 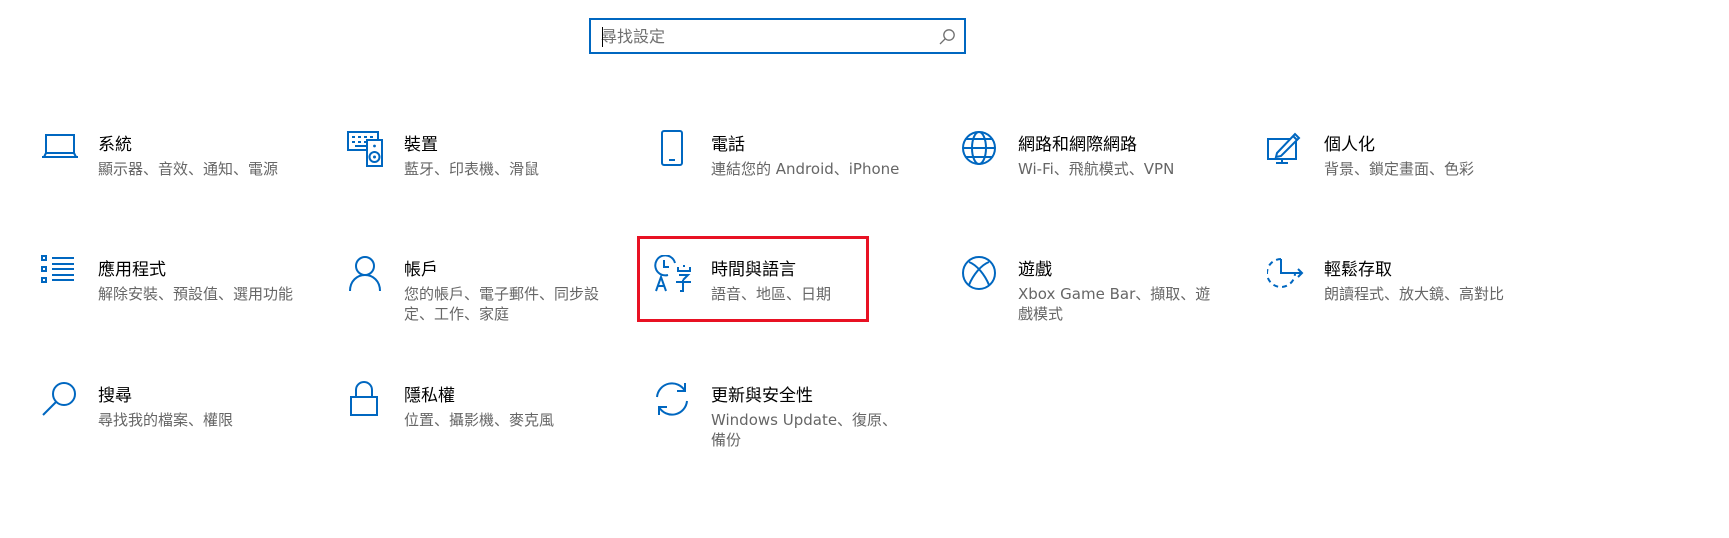 What do you see at coordinates (602, 37) in the screenshot?
I see `text-caret` at bounding box center [602, 37].